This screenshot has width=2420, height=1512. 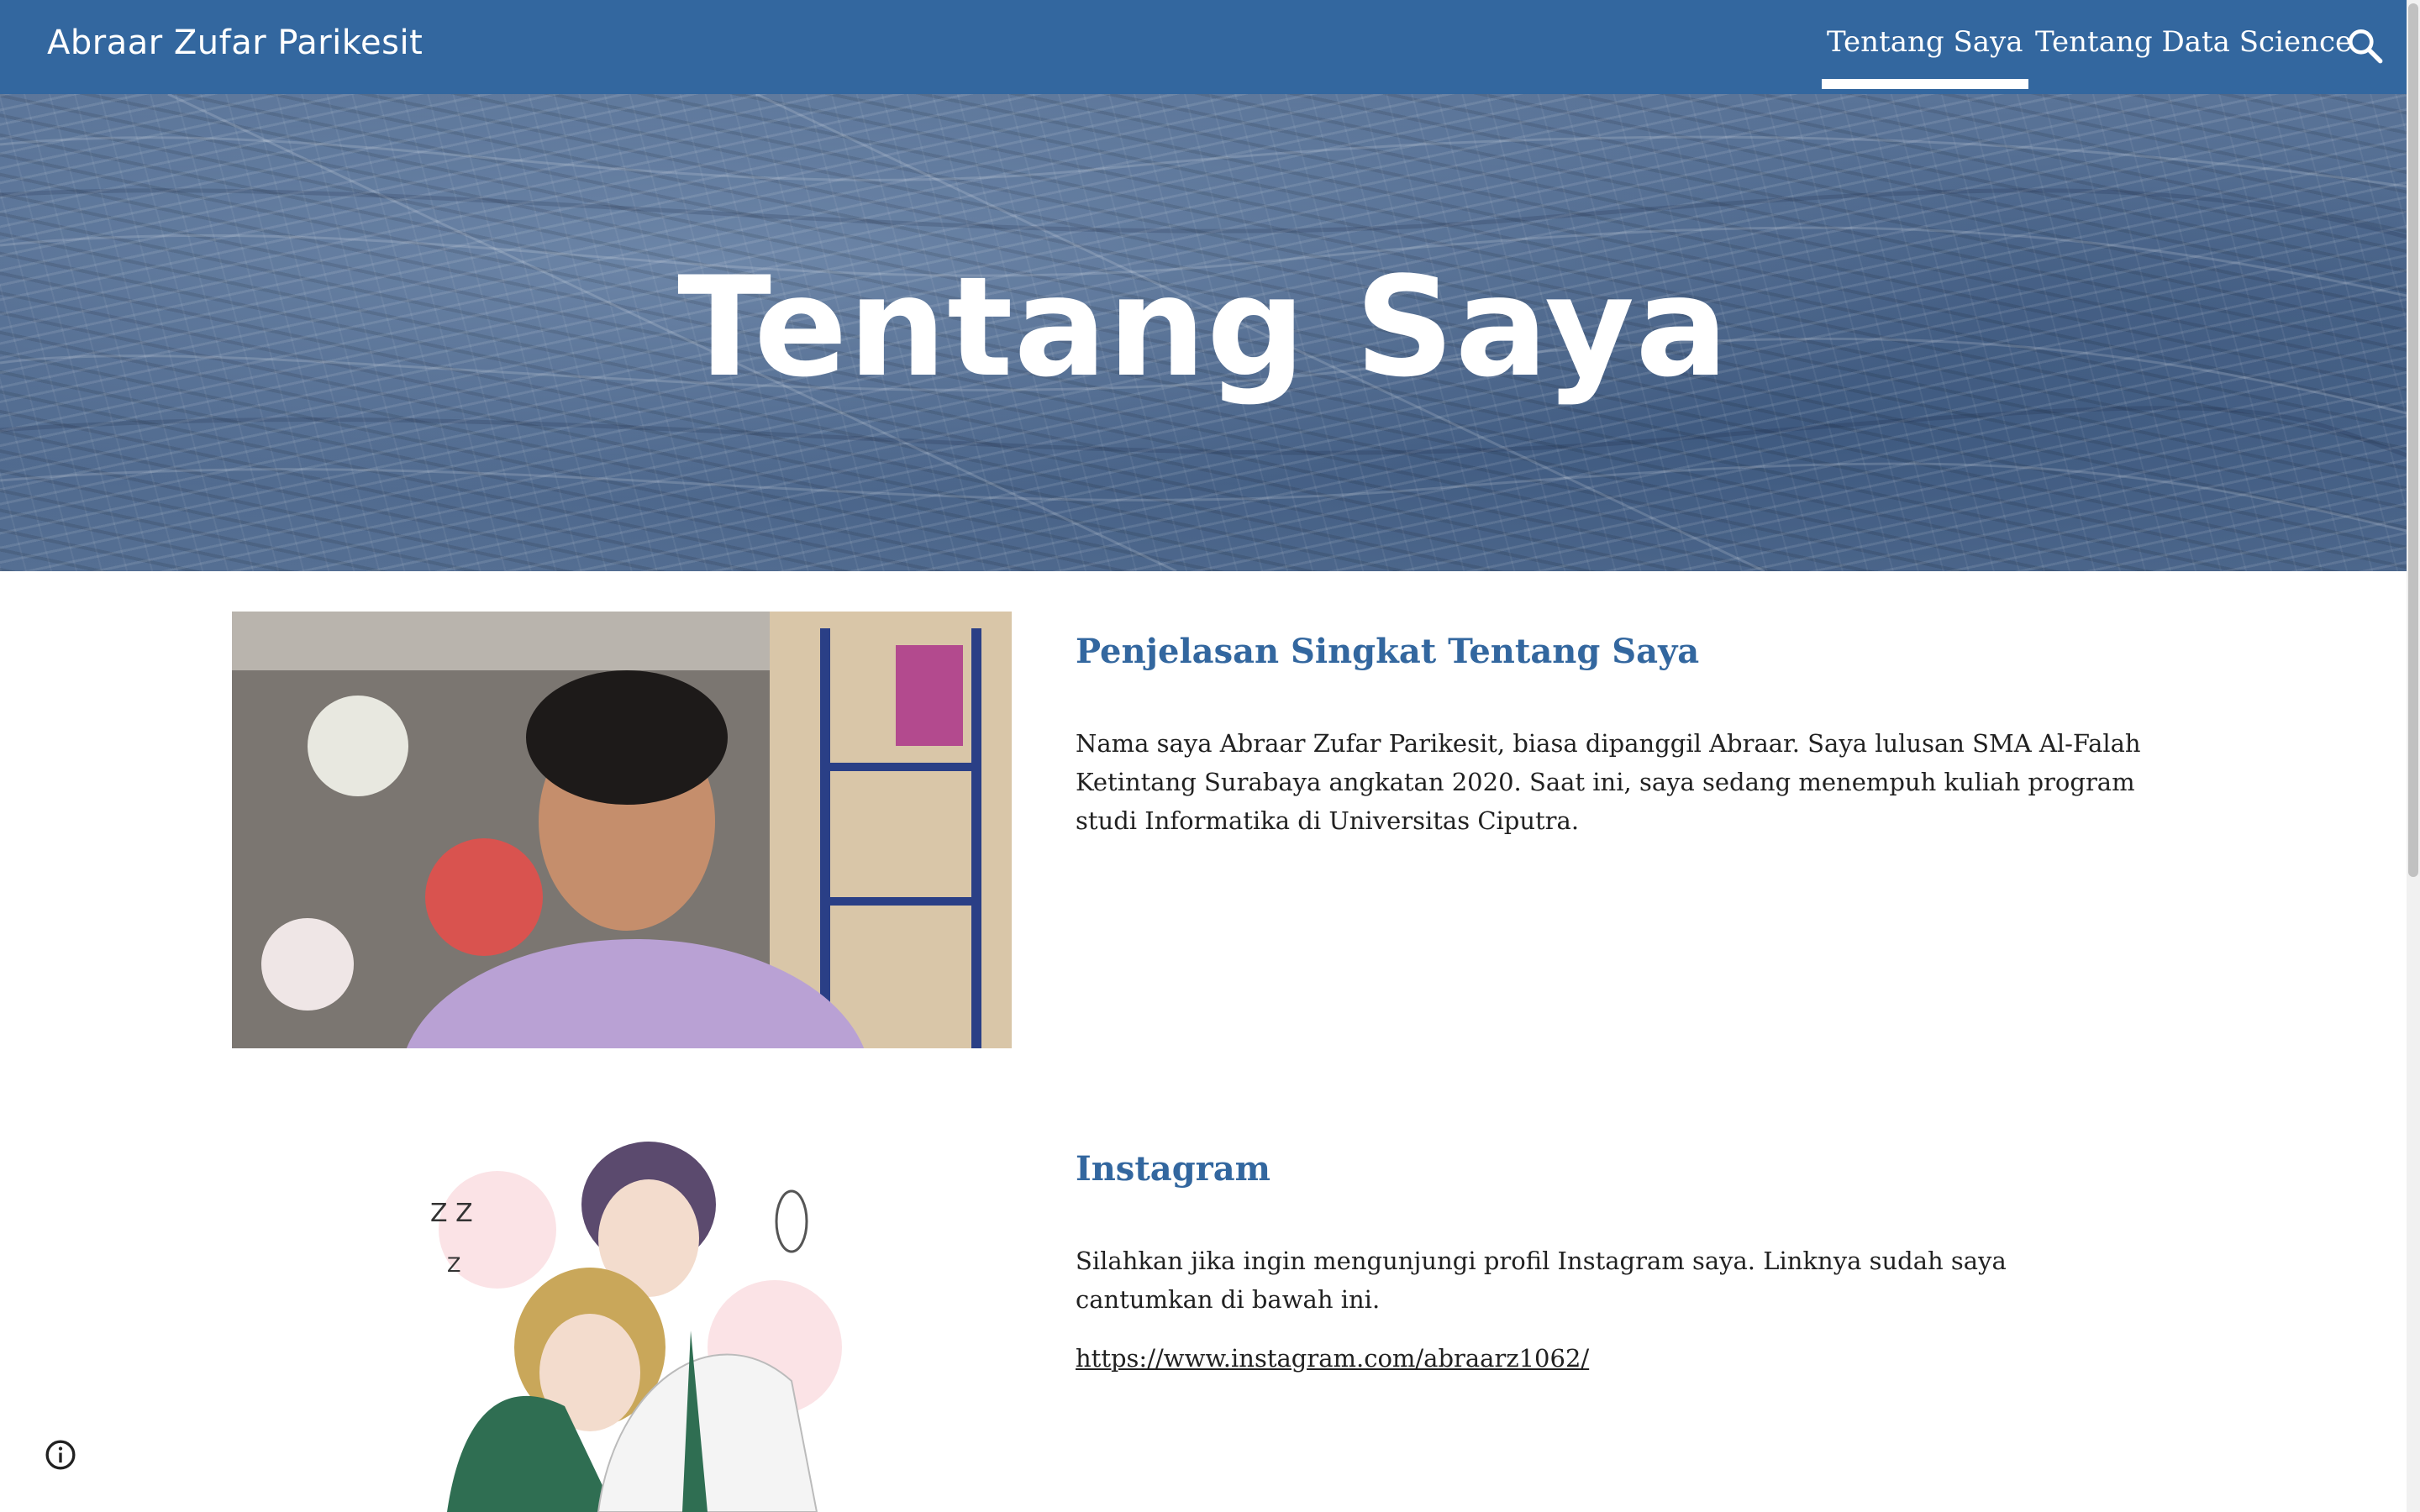 What do you see at coordinates (451, 1213) in the screenshot?
I see `svg-text: Z Z` at bounding box center [451, 1213].